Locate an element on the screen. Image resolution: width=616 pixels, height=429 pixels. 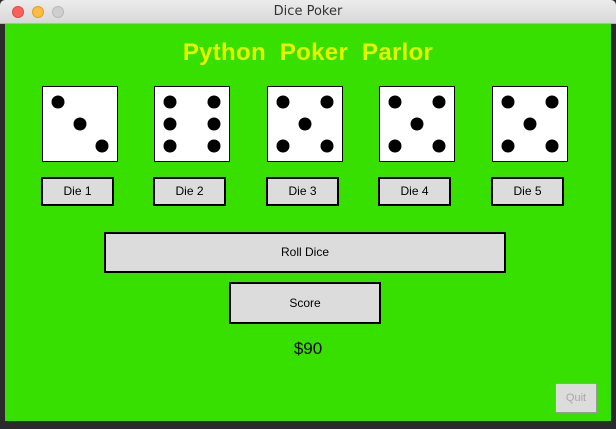
die-5-pips is located at coordinates (530, 124).